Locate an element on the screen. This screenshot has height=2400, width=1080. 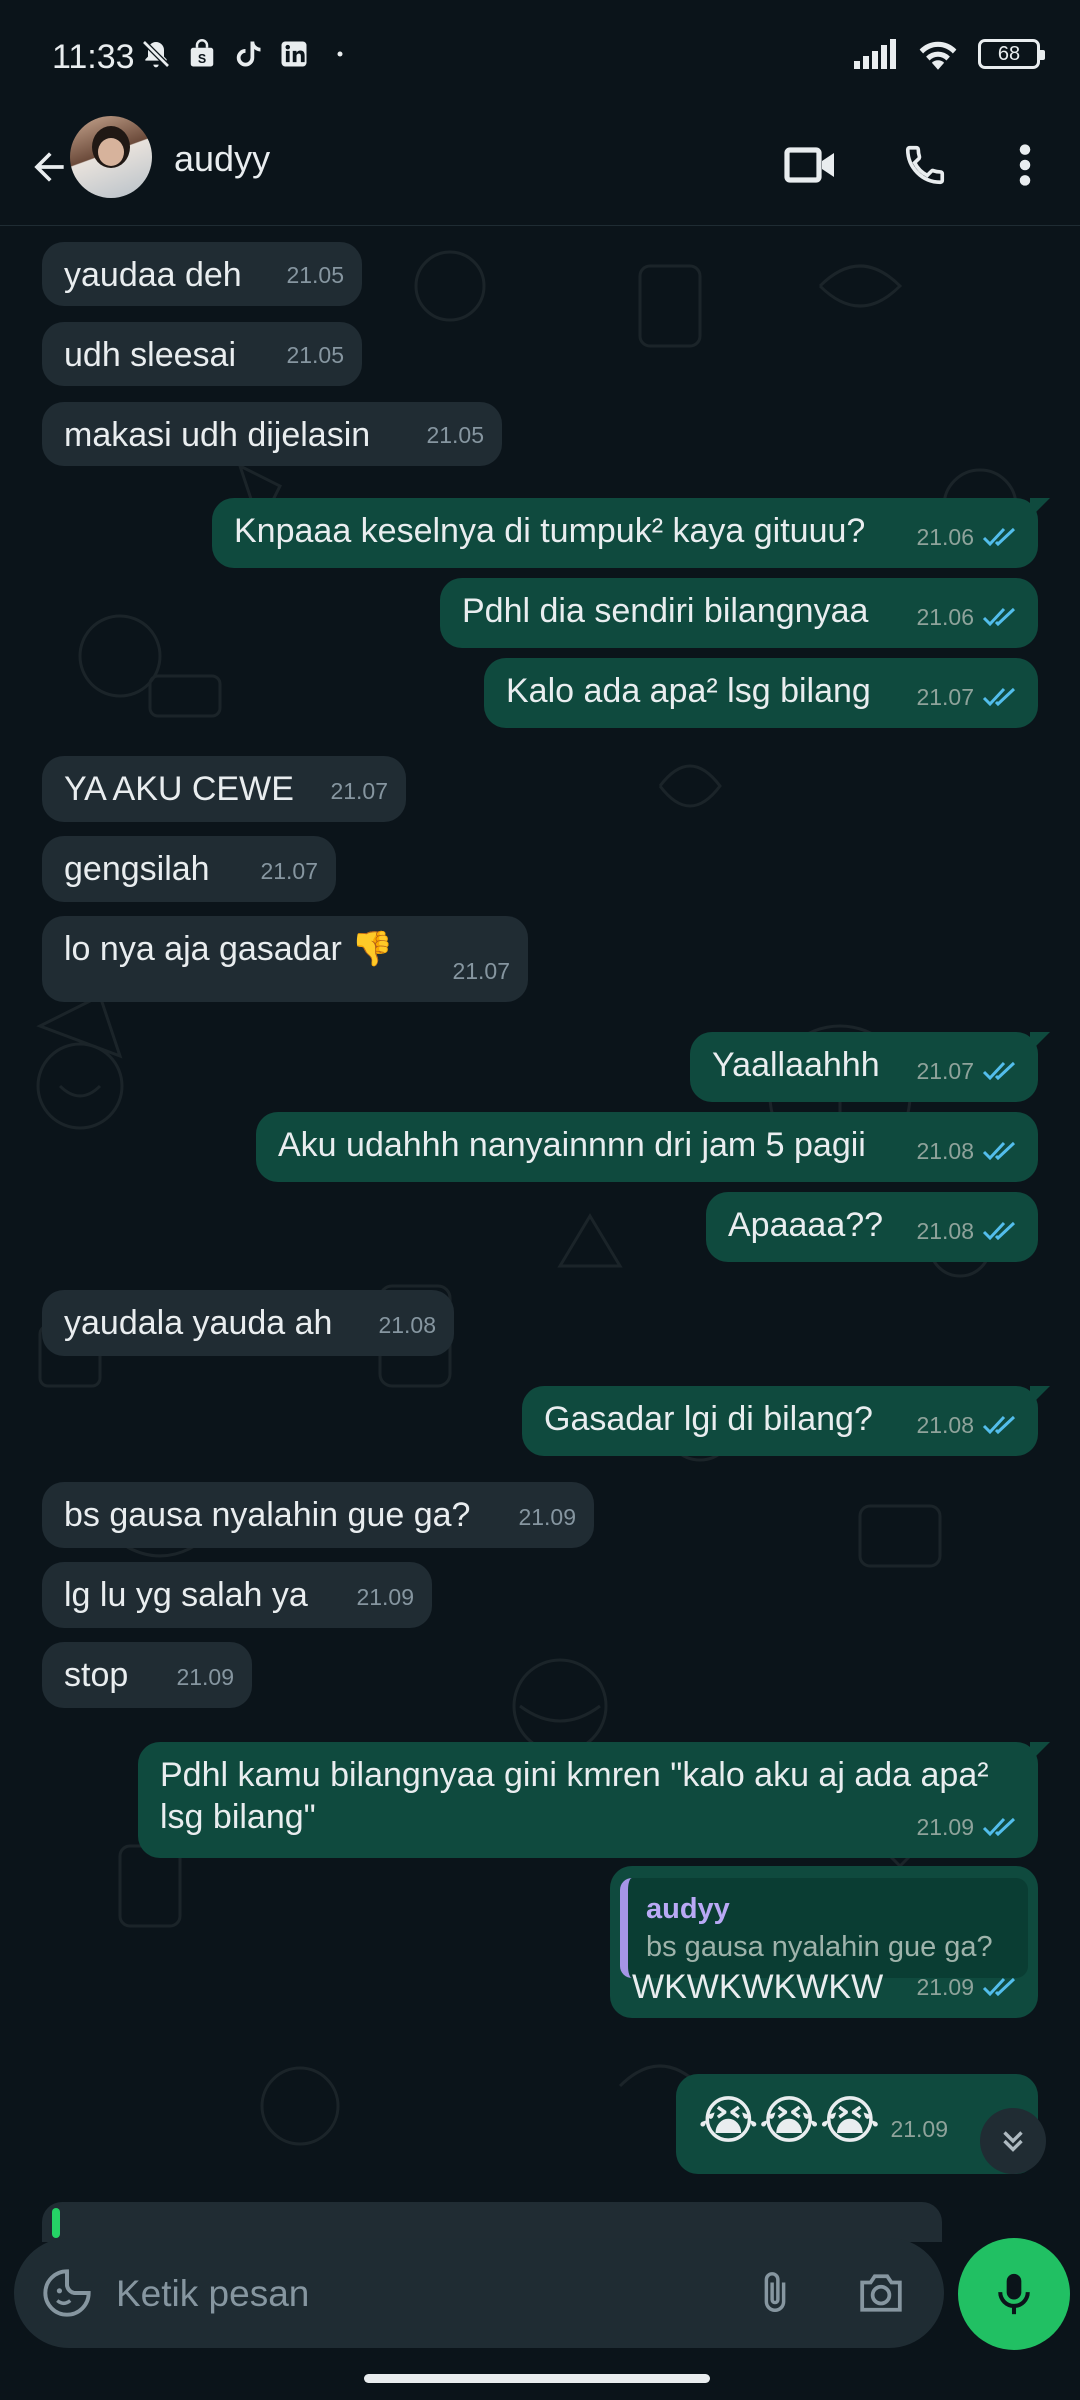
more-vert-icon is located at coordinates (1025, 165).